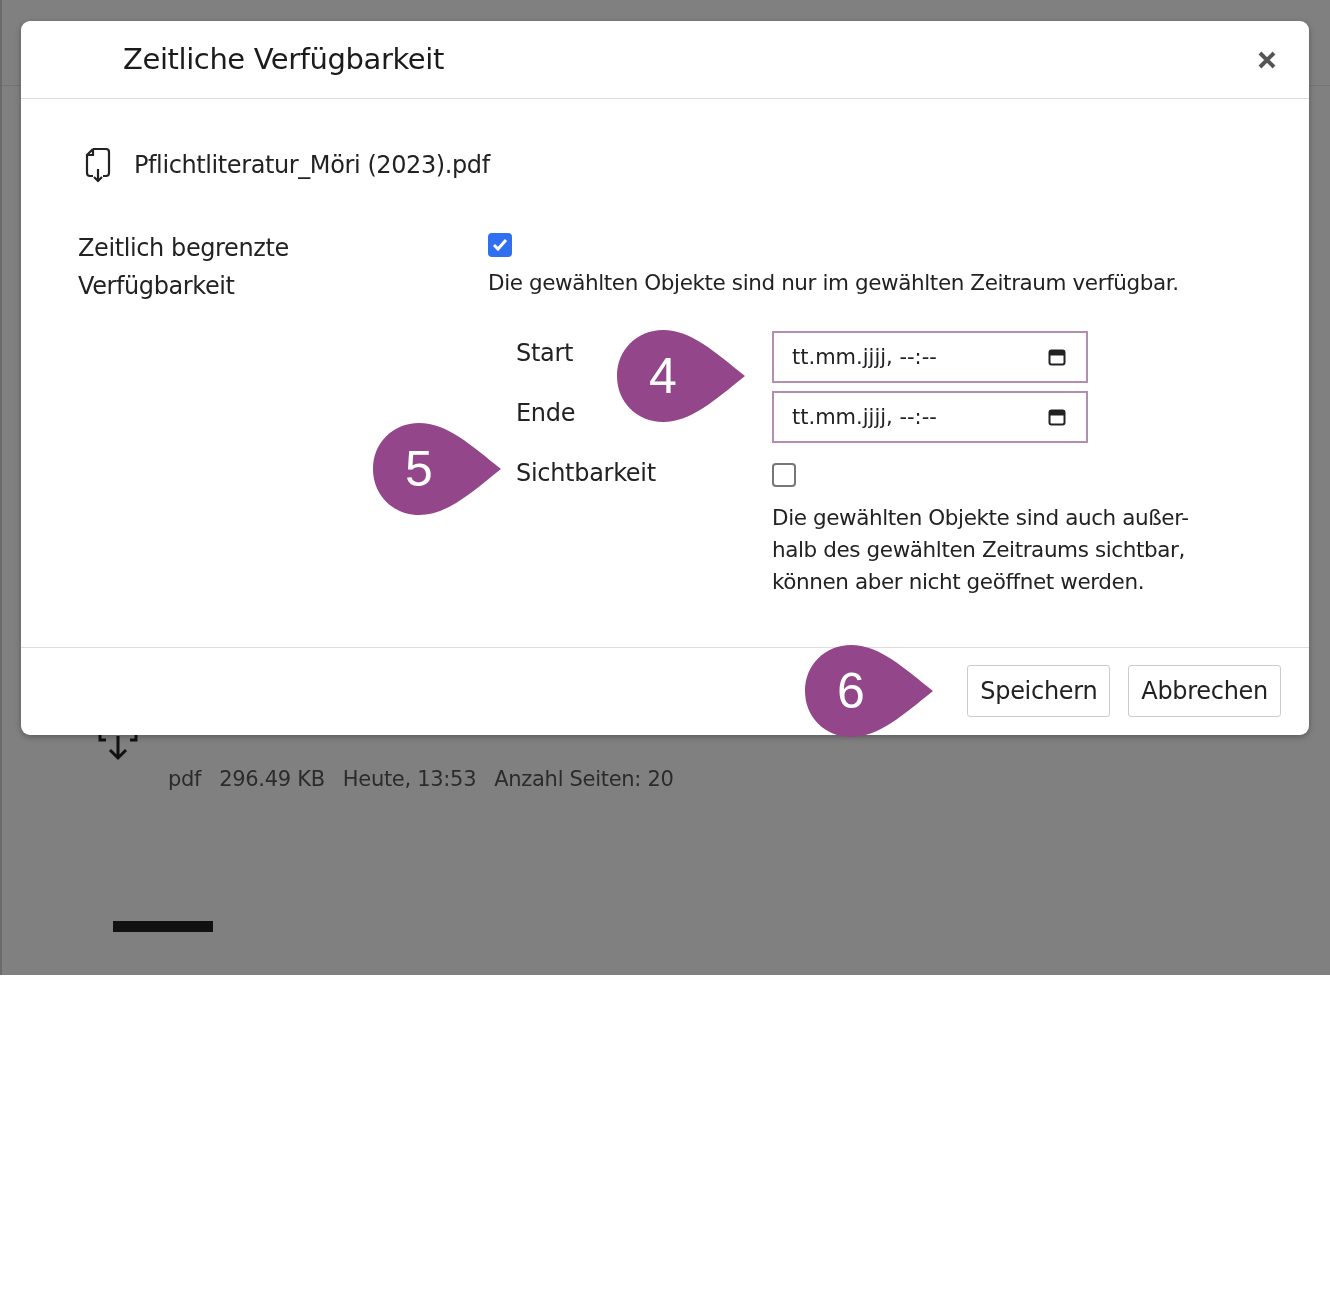 Image resolution: width=1330 pixels, height=1312 pixels. What do you see at coordinates (437, 469) in the screenshot?
I see `callout-marker: 5` at bounding box center [437, 469].